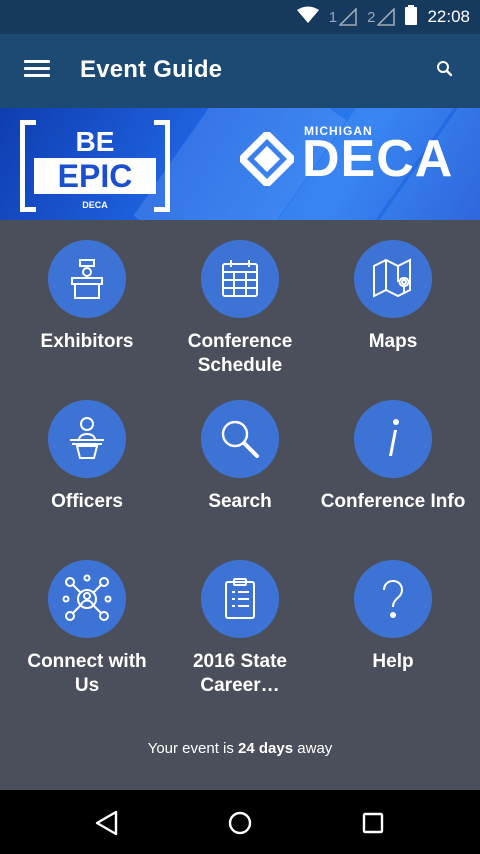 Image resolution: width=480 pixels, height=854 pixels. I want to click on wifi-icon, so click(307, 17).